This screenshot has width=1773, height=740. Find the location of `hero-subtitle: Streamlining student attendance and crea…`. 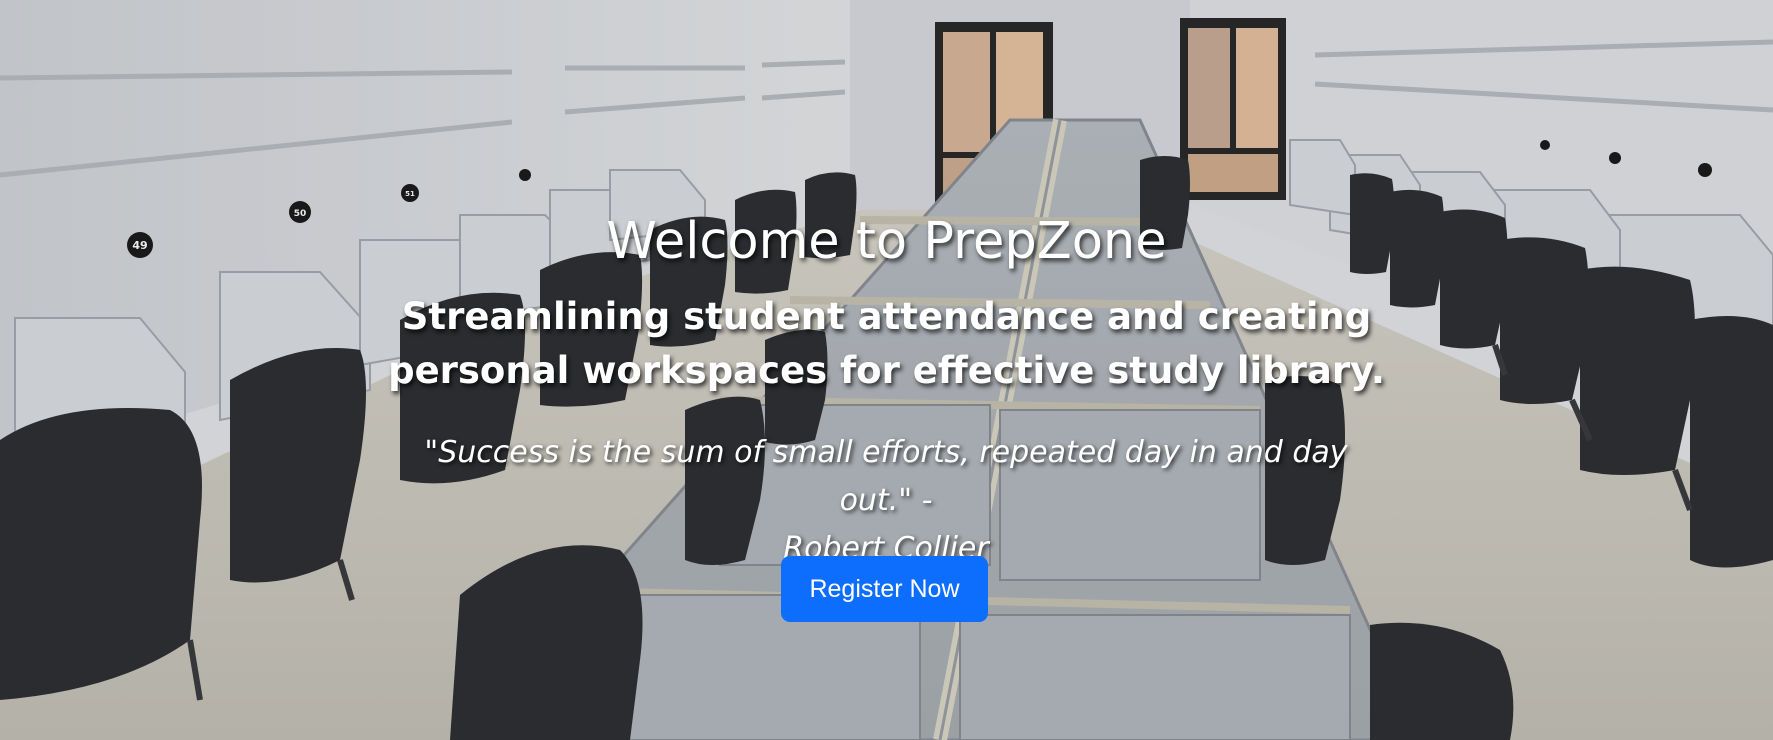

hero-subtitle: Streamlining student attendance and crea… is located at coordinates (886, 344).